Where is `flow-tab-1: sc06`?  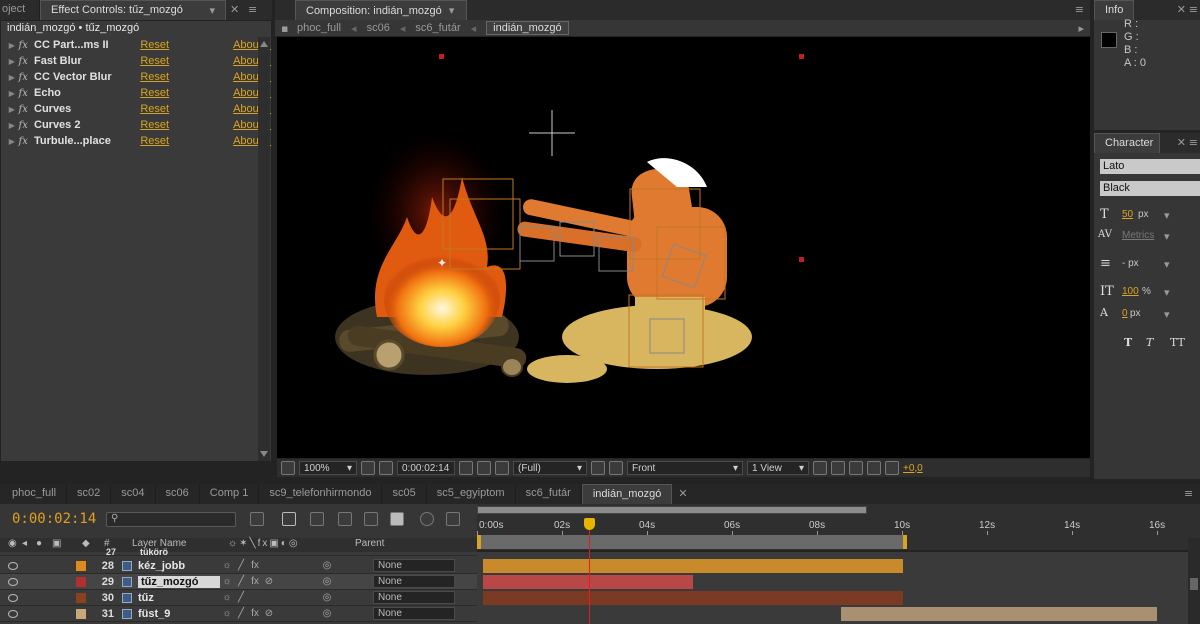 flow-tab-1: sc06 is located at coordinates (378, 28).